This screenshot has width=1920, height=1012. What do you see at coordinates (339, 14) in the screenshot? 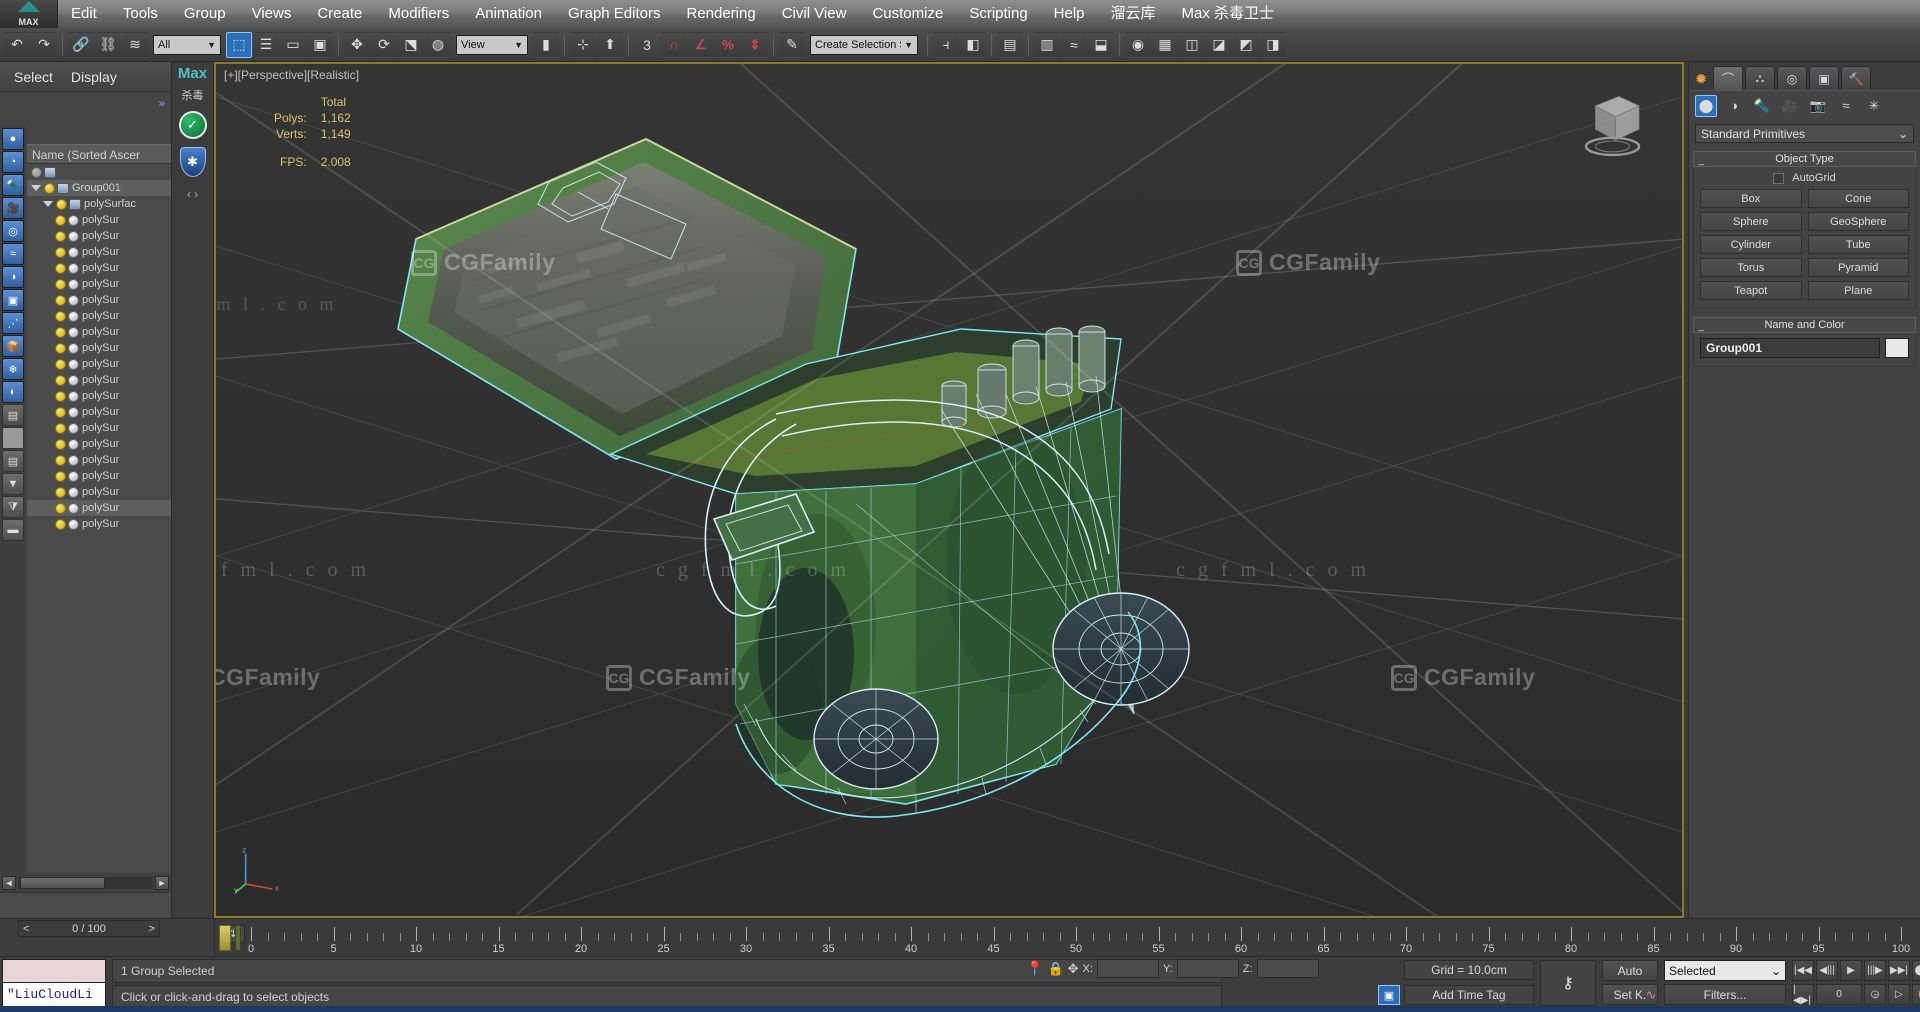
I see `menu-item-create: Create` at bounding box center [339, 14].